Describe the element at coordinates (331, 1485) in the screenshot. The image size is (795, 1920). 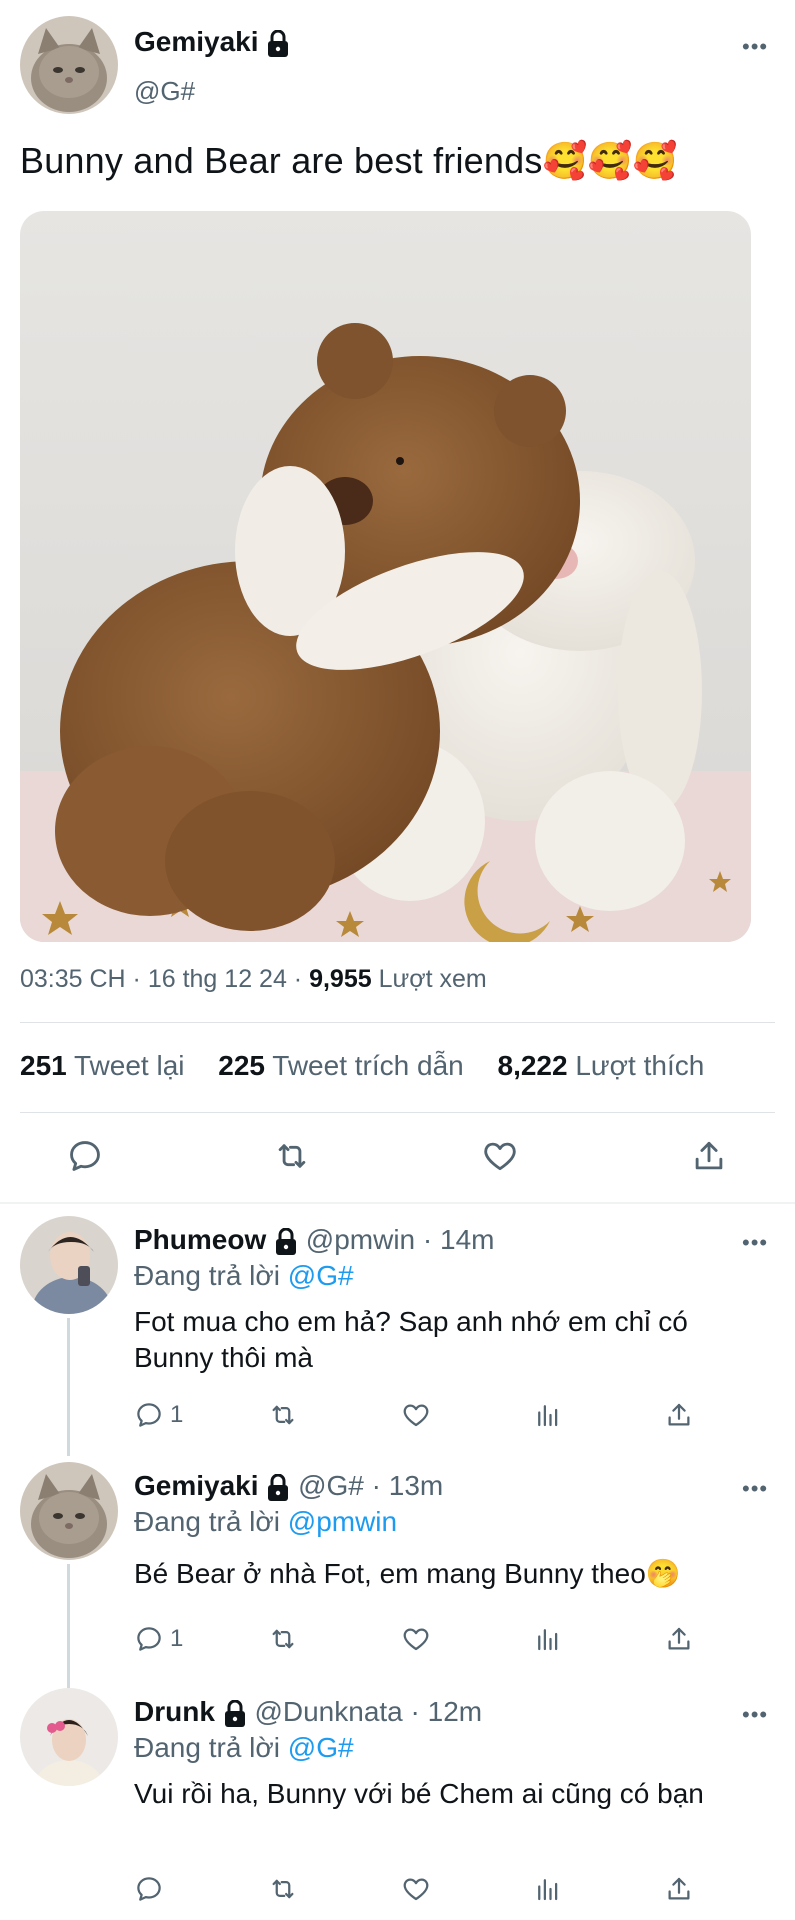
I see `reply-author-handle: @G#` at that location.